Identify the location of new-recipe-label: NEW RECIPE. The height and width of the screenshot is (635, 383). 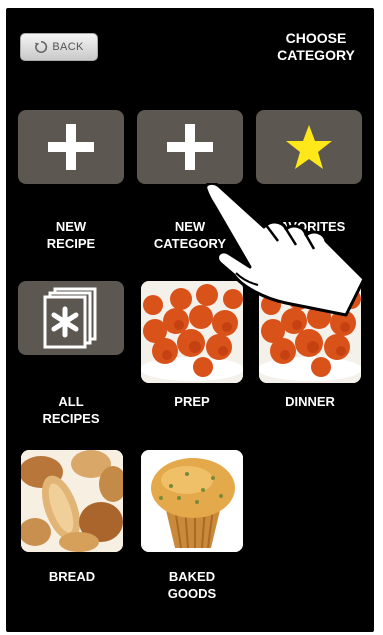
(71, 235).